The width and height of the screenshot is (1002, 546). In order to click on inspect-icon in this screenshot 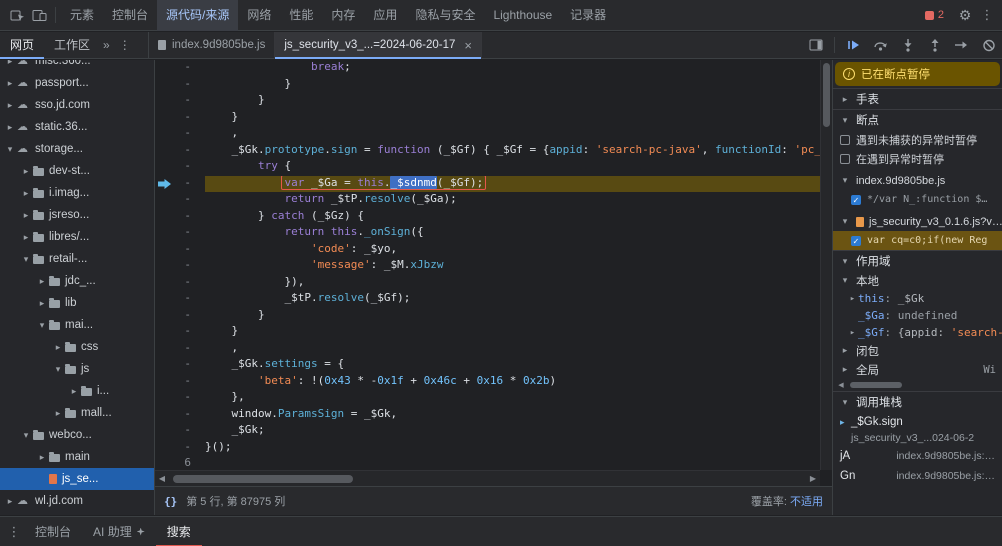, I will do `click(17, 15)`.